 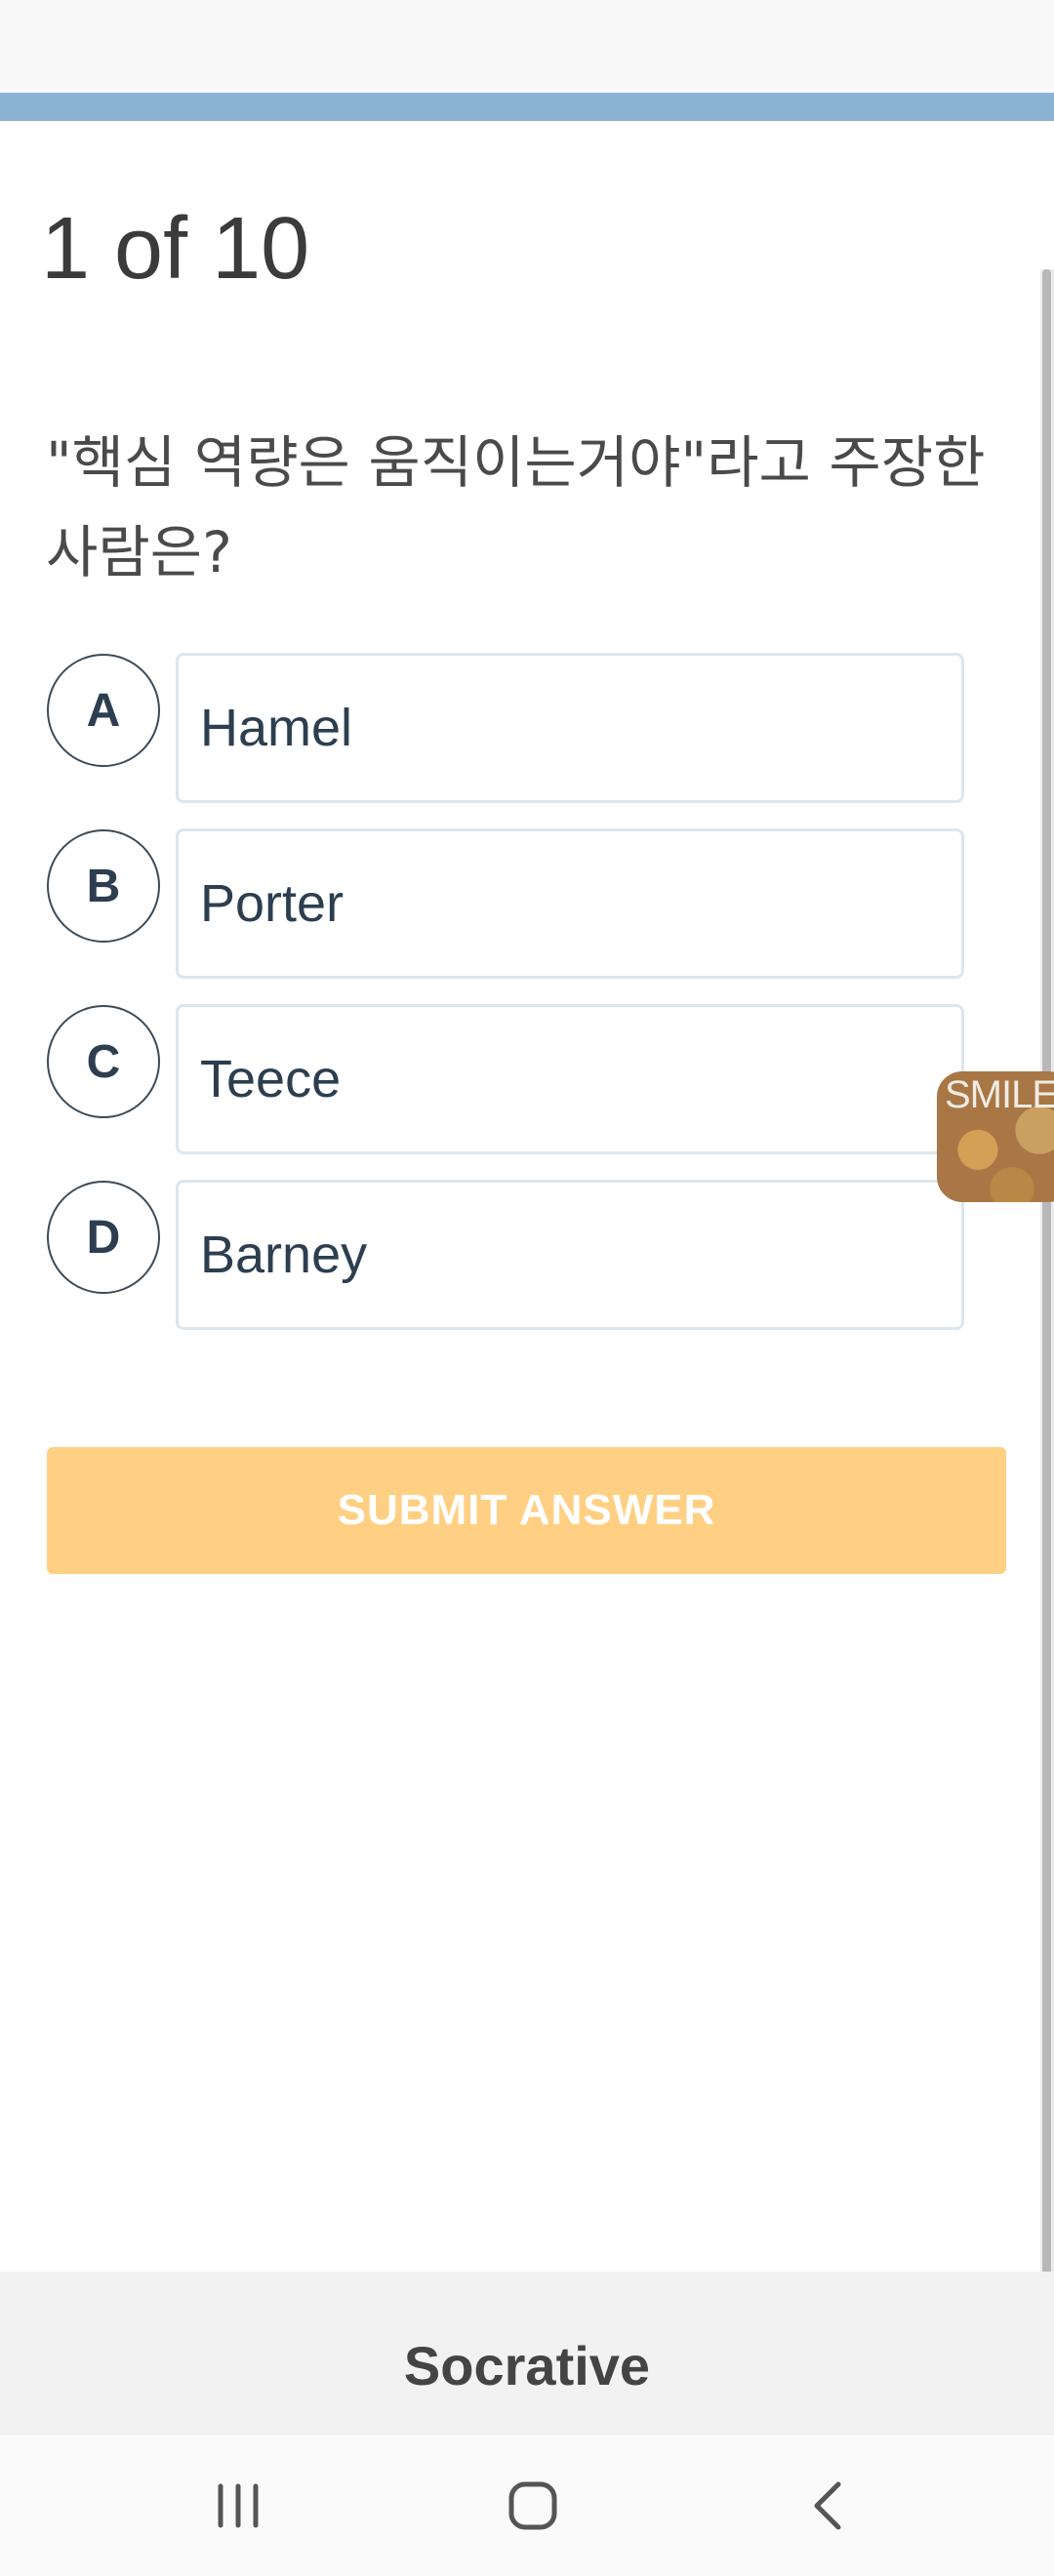 What do you see at coordinates (1000, 1094) in the screenshot?
I see `floating-widget-label: SMILE` at bounding box center [1000, 1094].